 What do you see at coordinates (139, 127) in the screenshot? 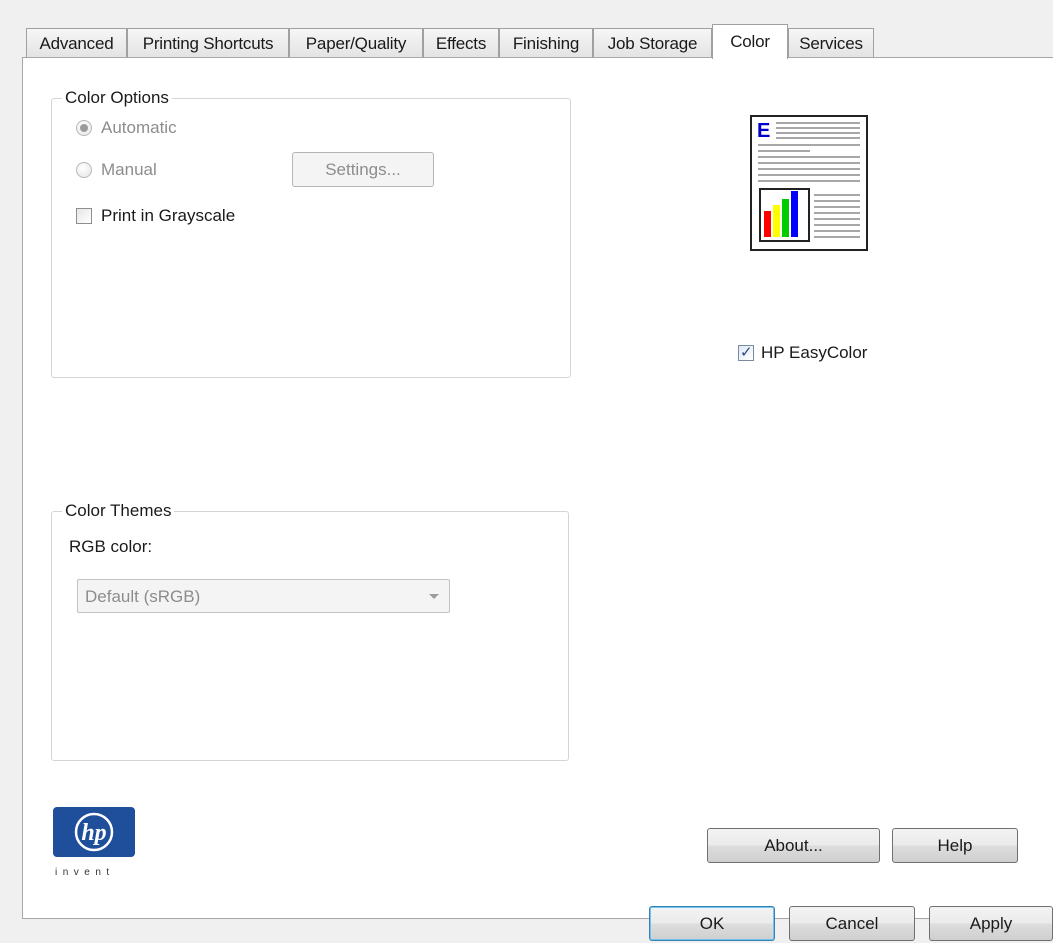
I see `automatic-label: Automatic` at bounding box center [139, 127].